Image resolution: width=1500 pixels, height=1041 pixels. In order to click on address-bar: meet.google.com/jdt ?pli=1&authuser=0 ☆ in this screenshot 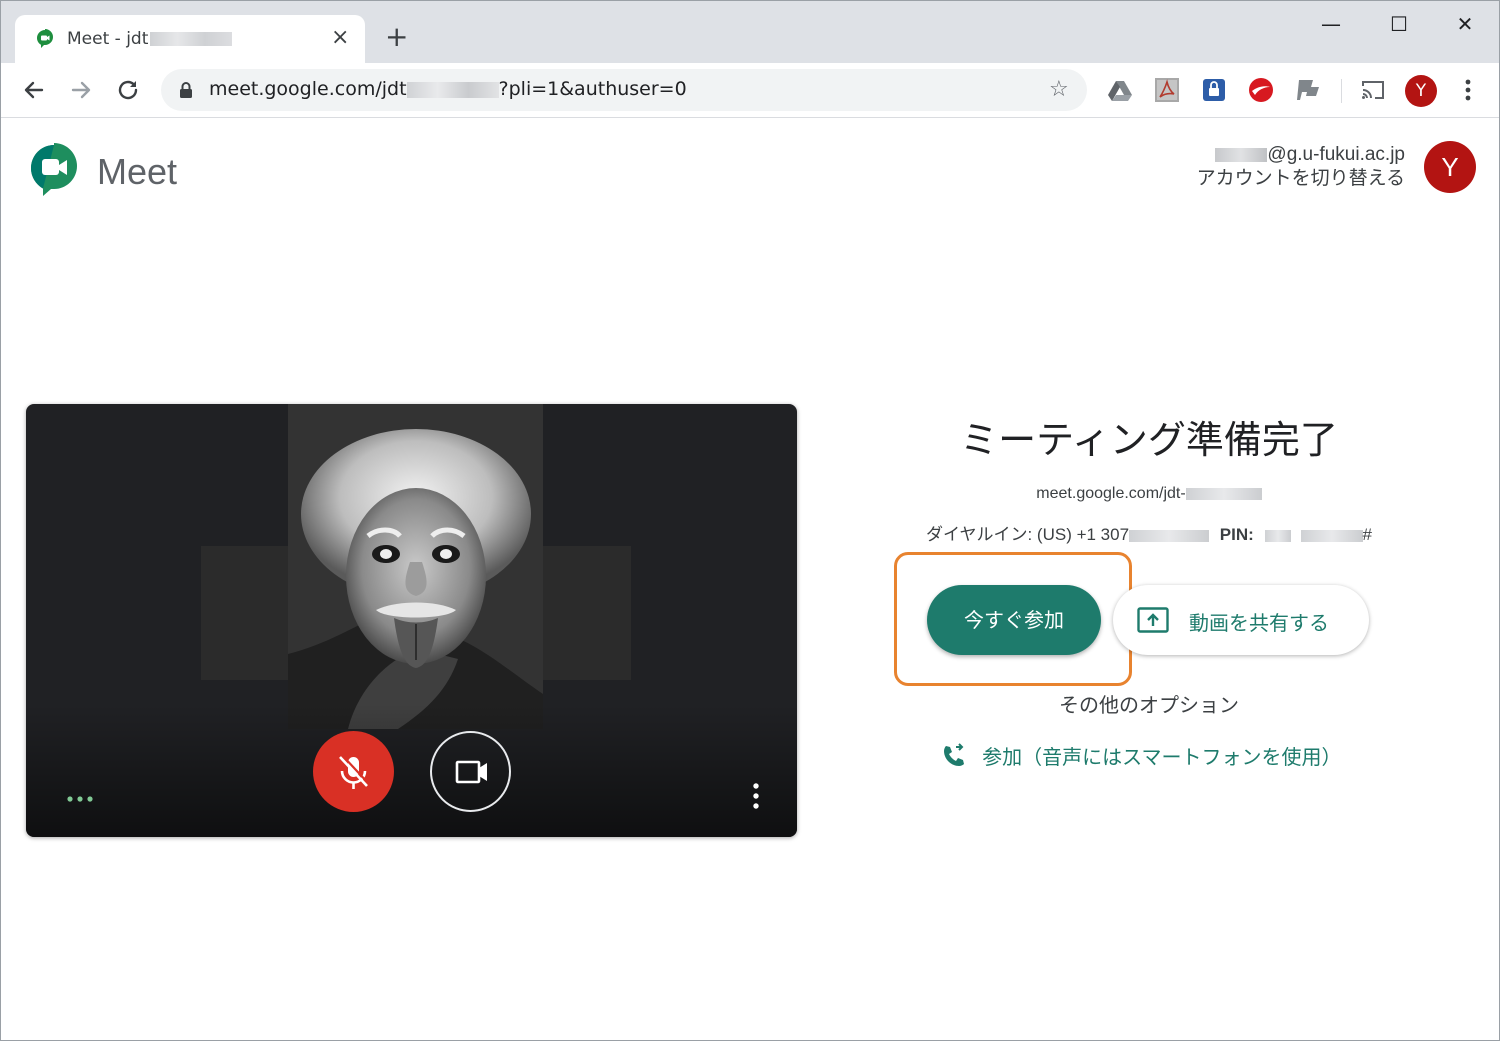, I will do `click(624, 90)`.